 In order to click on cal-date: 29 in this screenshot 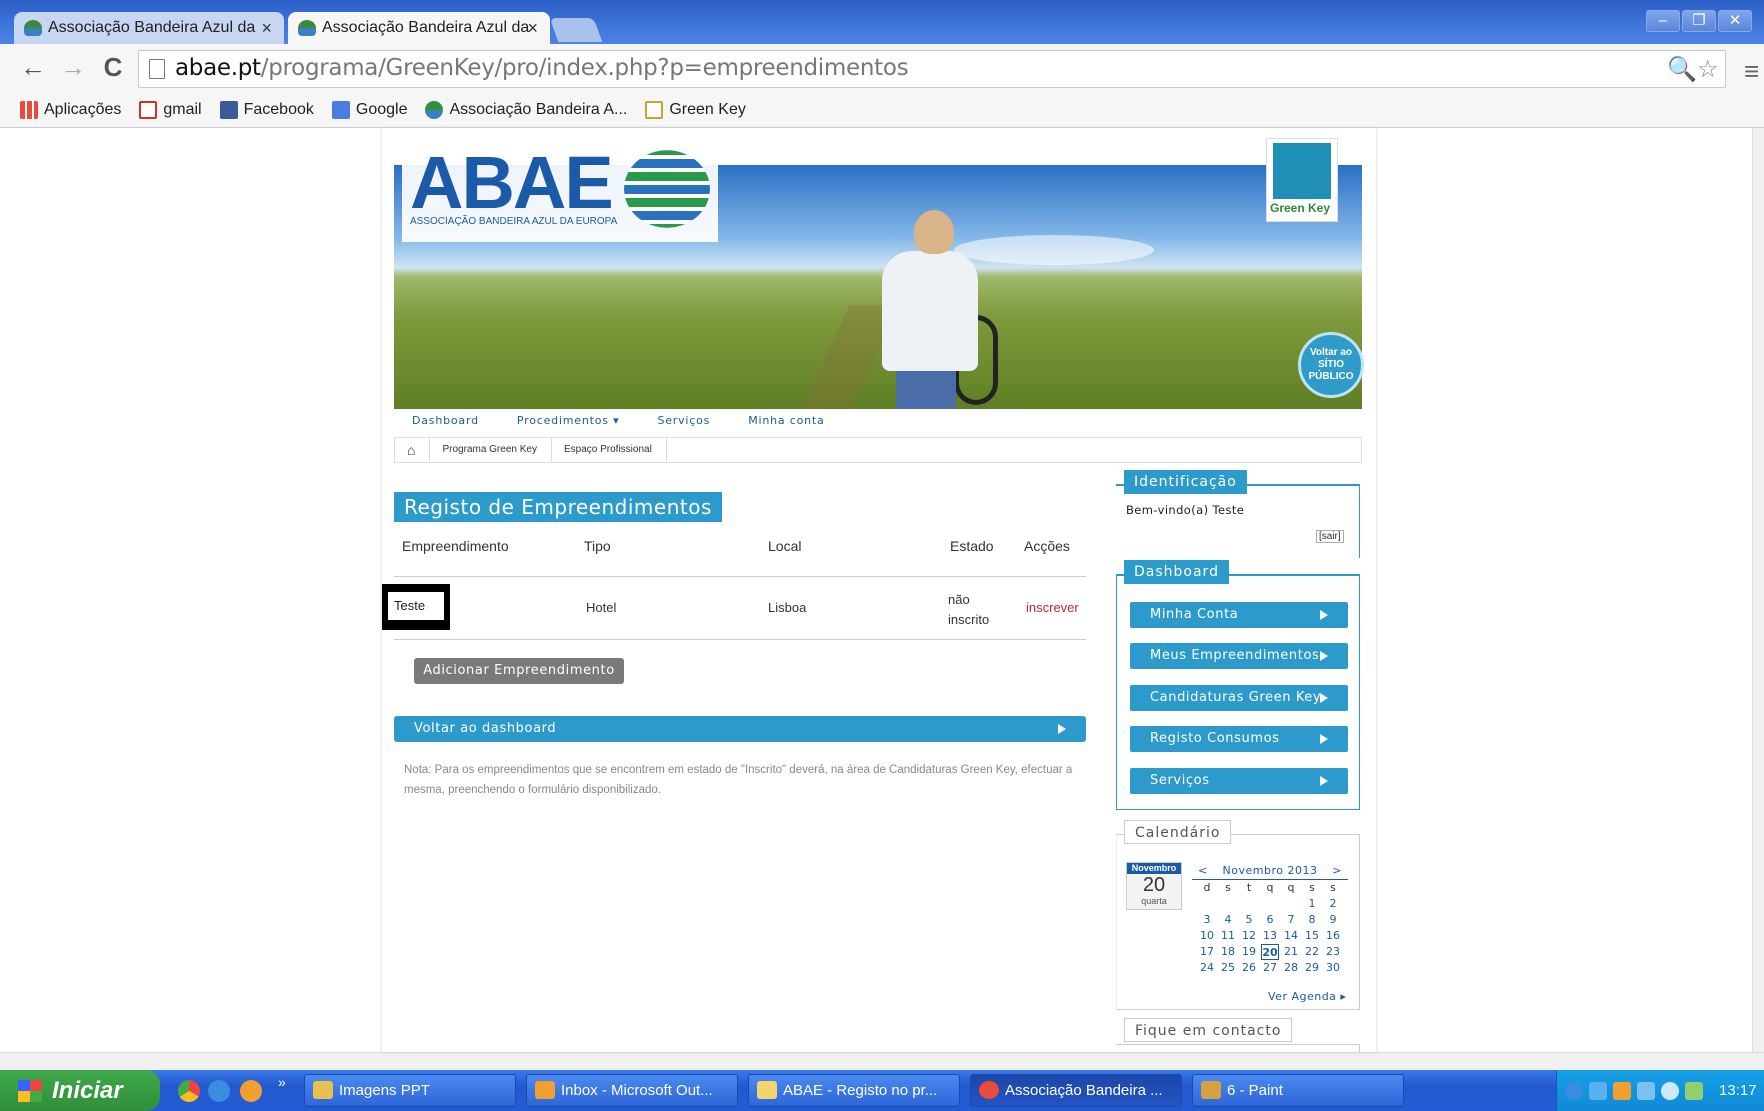, I will do `click(1312, 968)`.